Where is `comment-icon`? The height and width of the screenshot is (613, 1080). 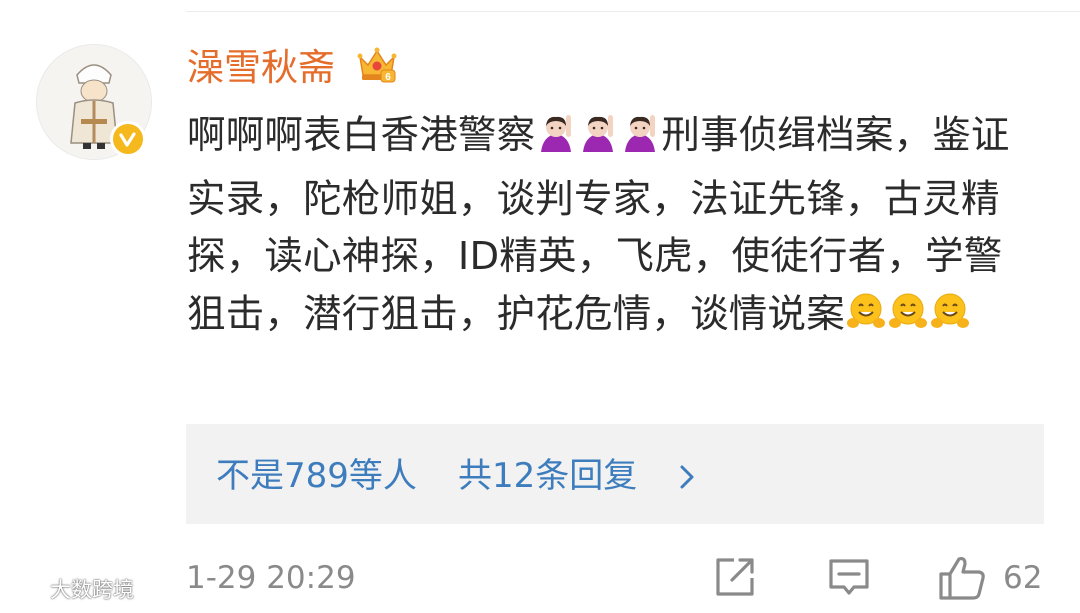 comment-icon is located at coordinates (849, 577).